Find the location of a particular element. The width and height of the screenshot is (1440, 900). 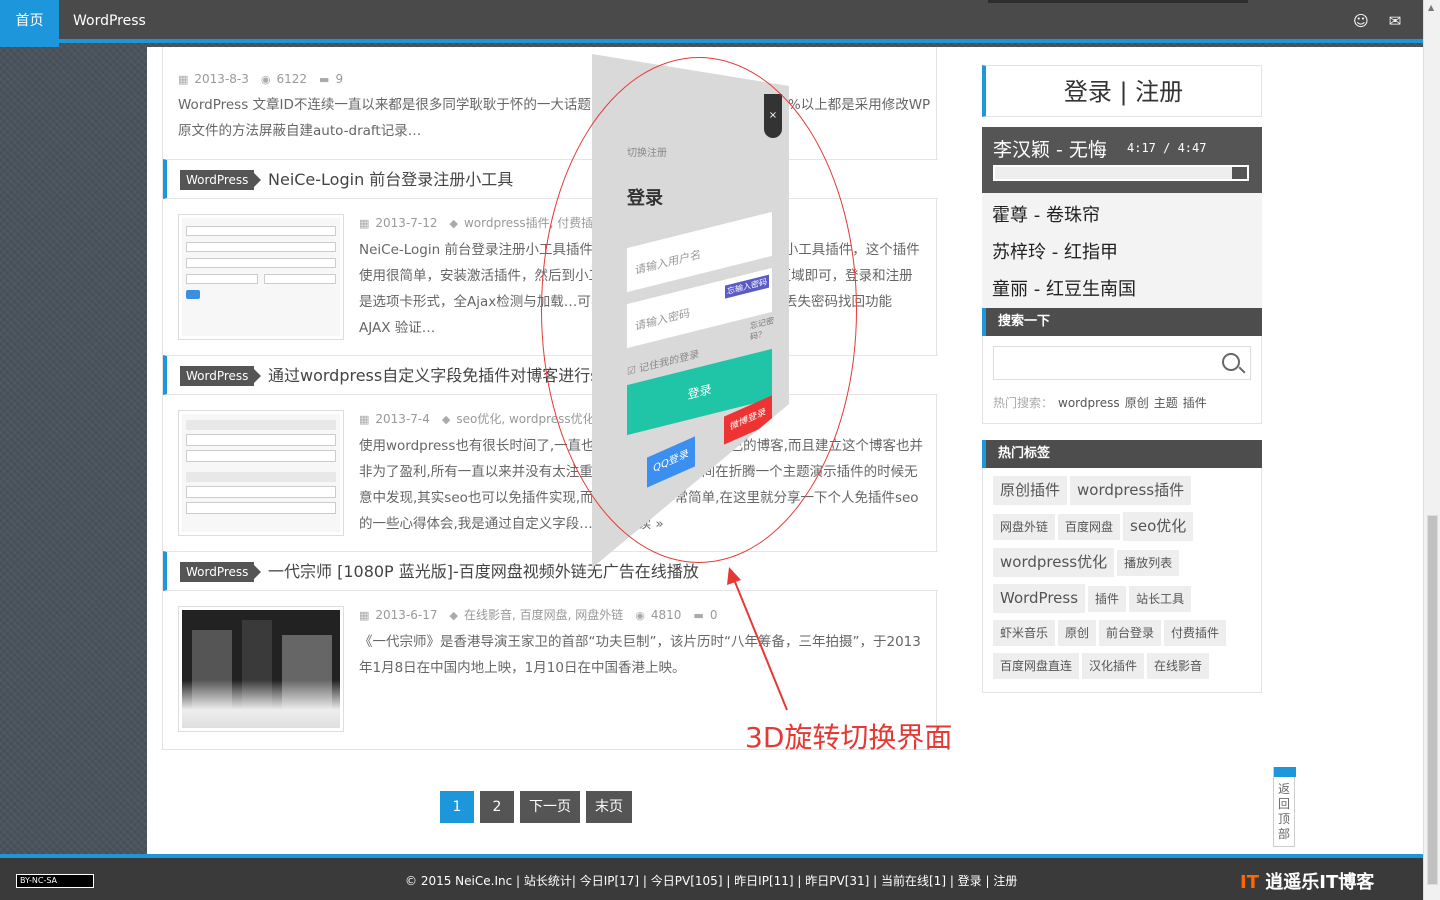

site-logo: IT 逍遥乐IT博客 is located at coordinates (1307, 881).